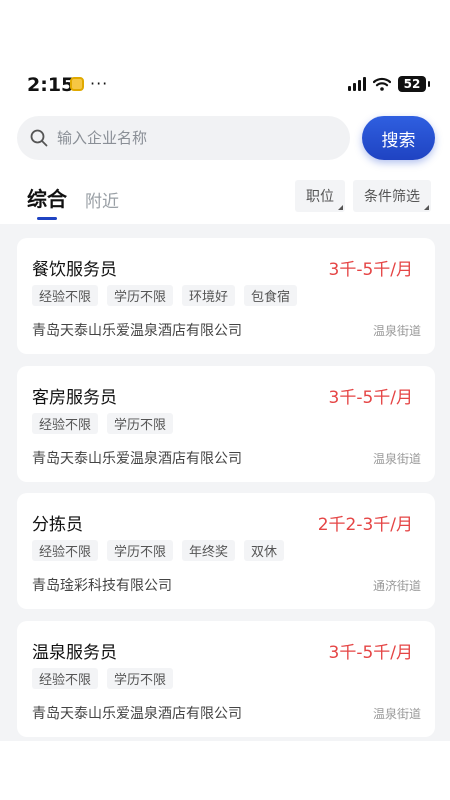 The height and width of the screenshot is (800, 450). I want to click on job-title: 客房服务员, so click(74, 398).